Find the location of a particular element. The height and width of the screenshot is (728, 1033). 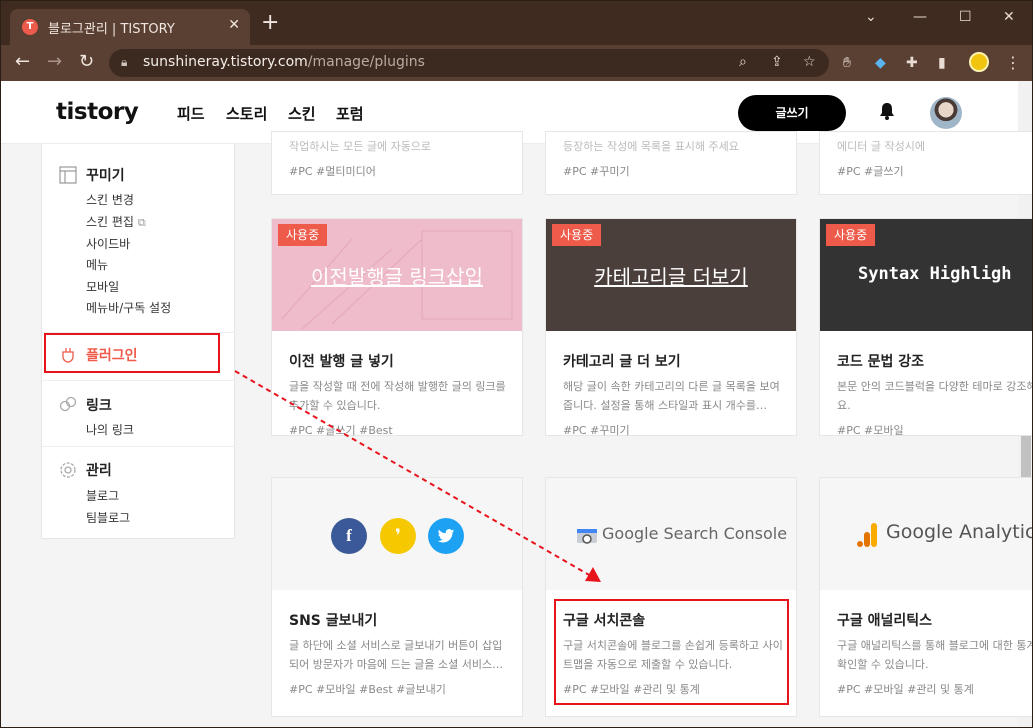

annotation-arrow is located at coordinates (417, 476).